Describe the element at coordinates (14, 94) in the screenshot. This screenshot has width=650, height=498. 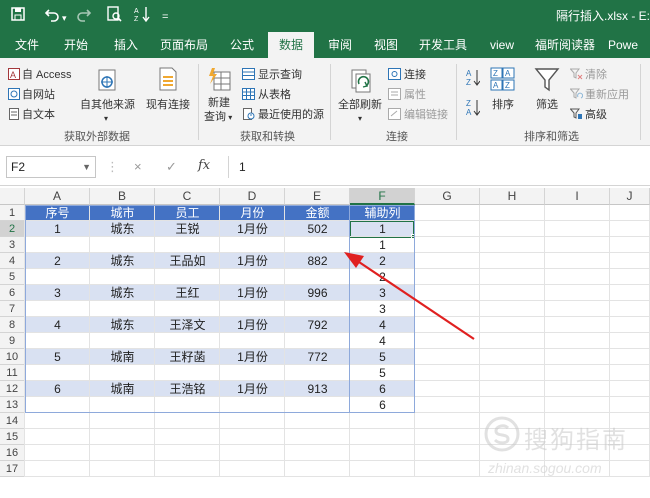
I see `web-icon` at that location.